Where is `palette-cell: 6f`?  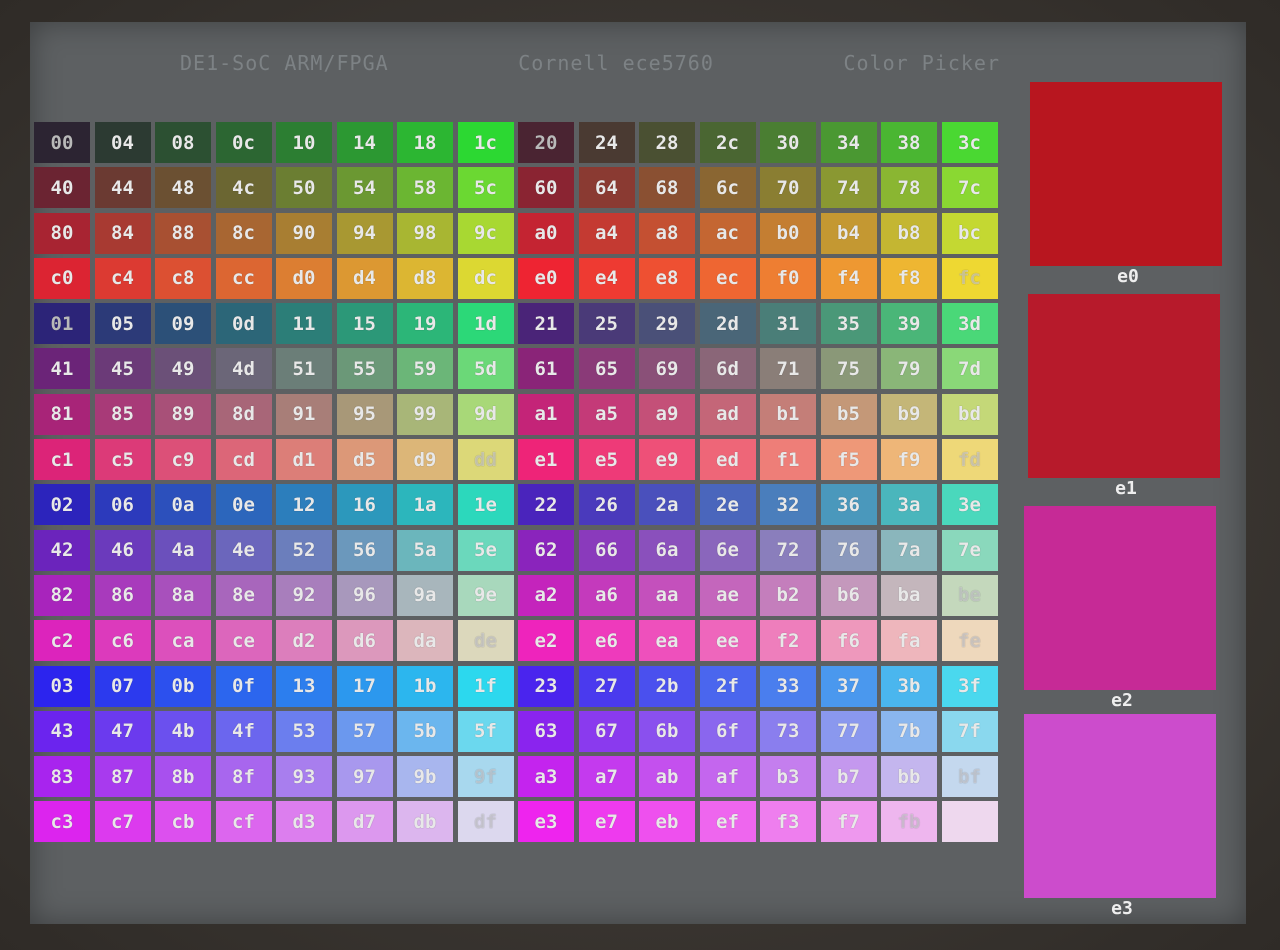
palette-cell: 6f is located at coordinates (727, 731).